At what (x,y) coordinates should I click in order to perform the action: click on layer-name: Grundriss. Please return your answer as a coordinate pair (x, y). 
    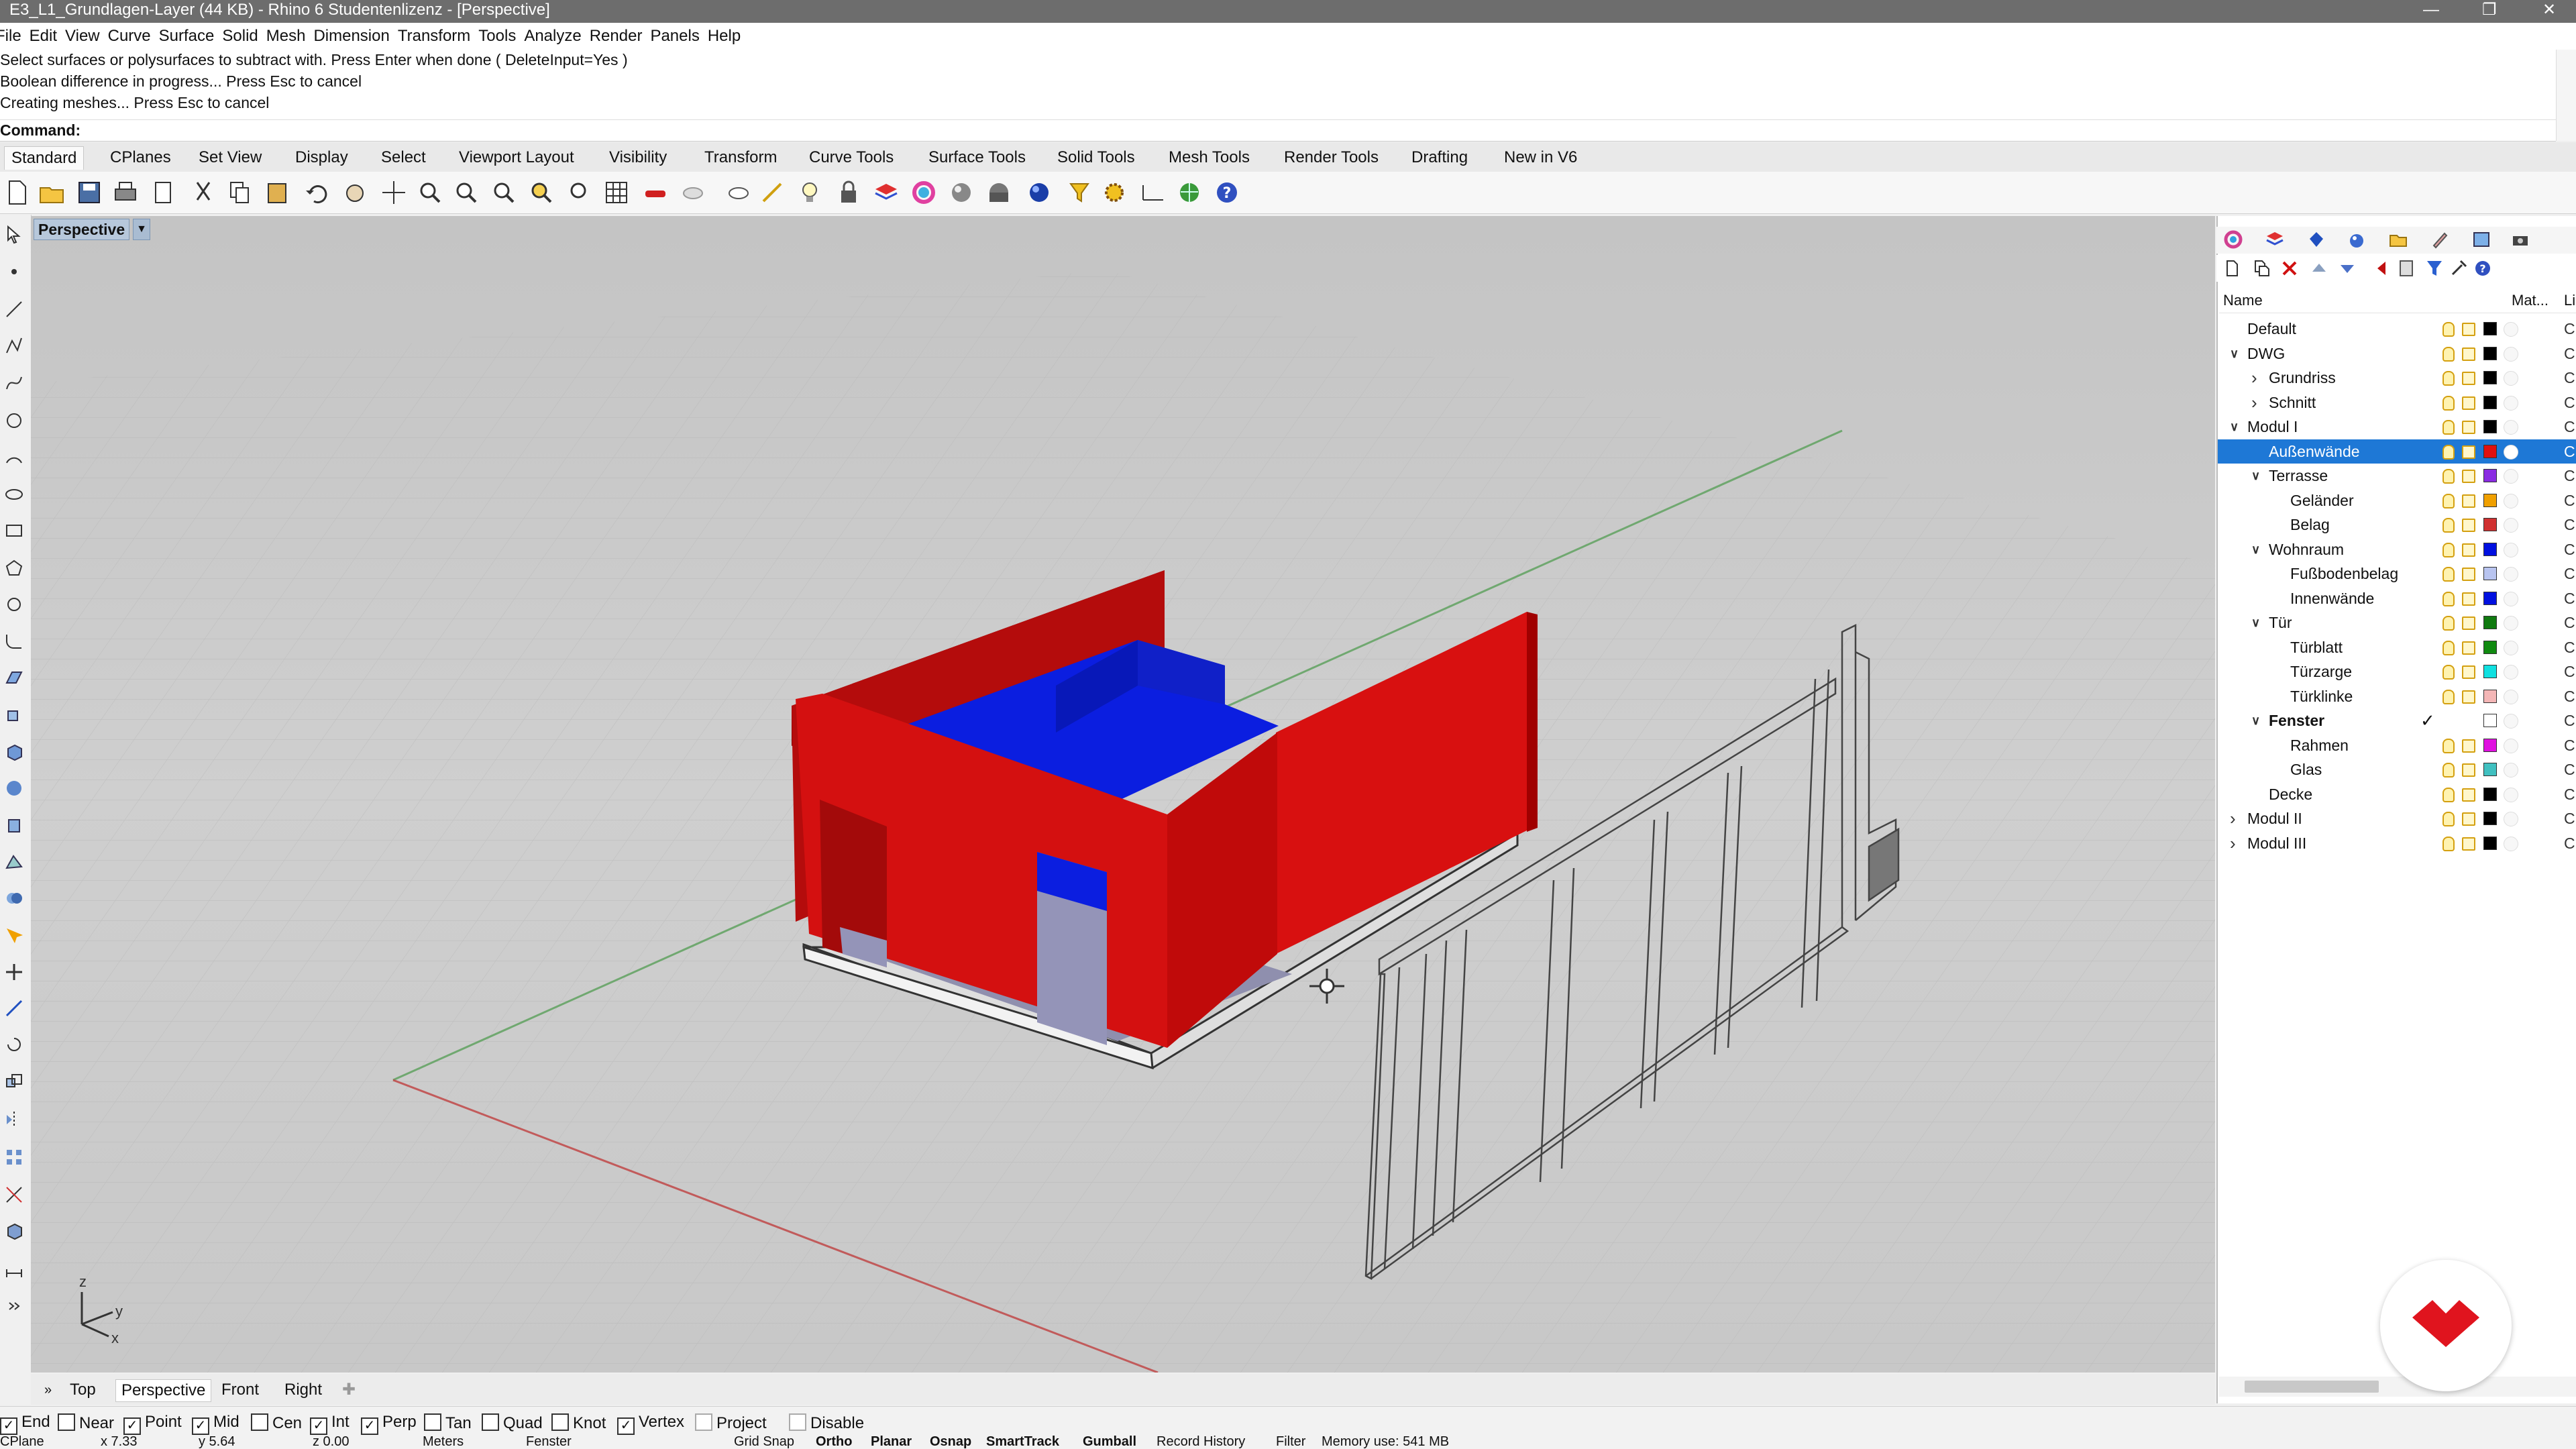
    Looking at the image, I should click on (2302, 378).